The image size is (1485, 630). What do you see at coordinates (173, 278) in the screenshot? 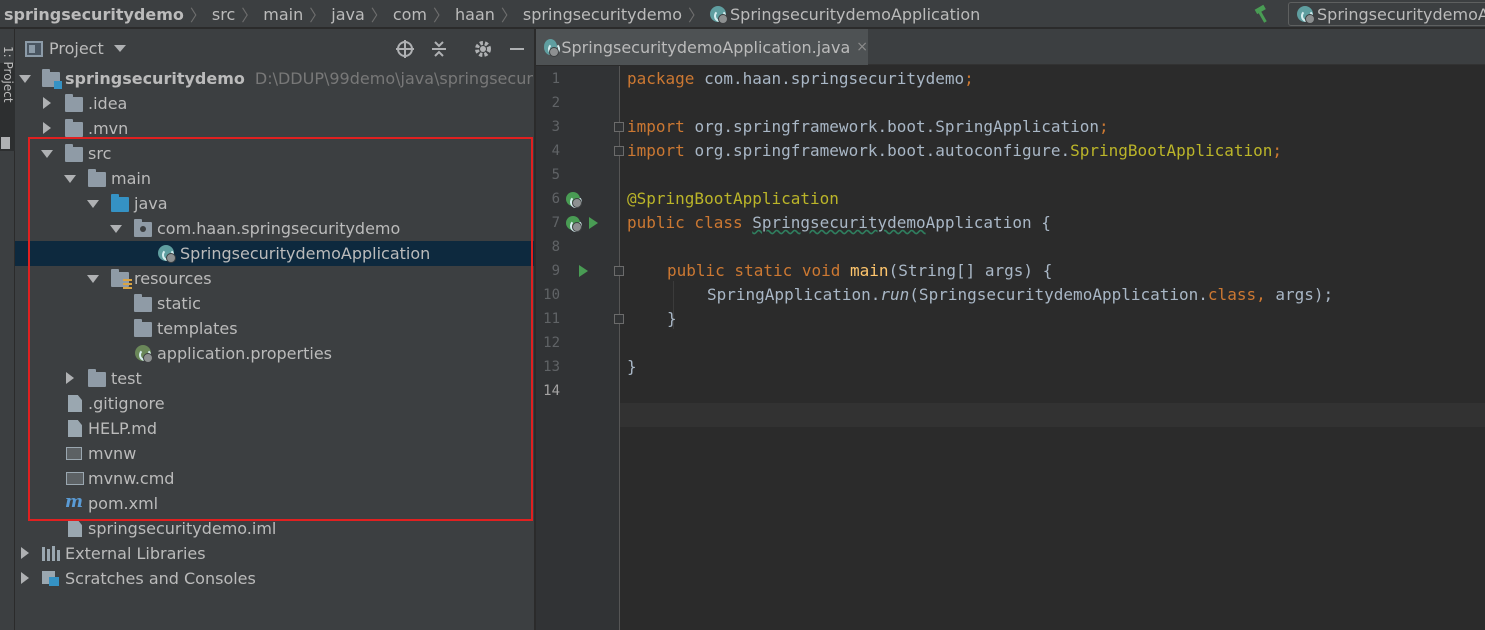
I see `tree-item-label: resources` at bounding box center [173, 278].